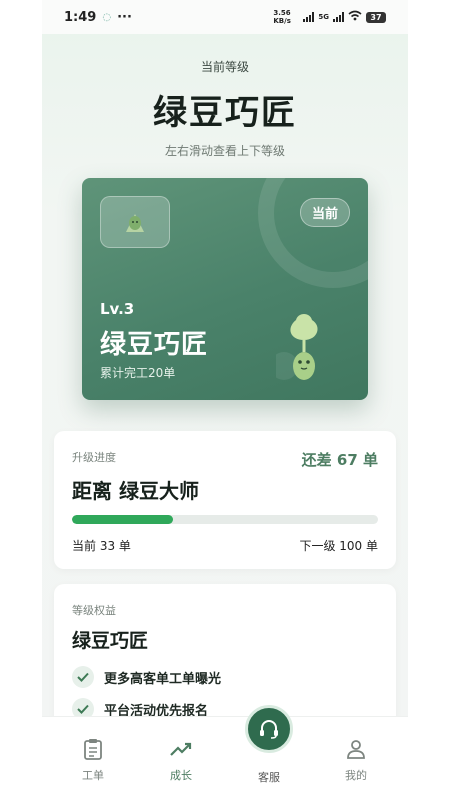  I want to click on benefit-text: 更多高客单工单曝光, so click(163, 679).